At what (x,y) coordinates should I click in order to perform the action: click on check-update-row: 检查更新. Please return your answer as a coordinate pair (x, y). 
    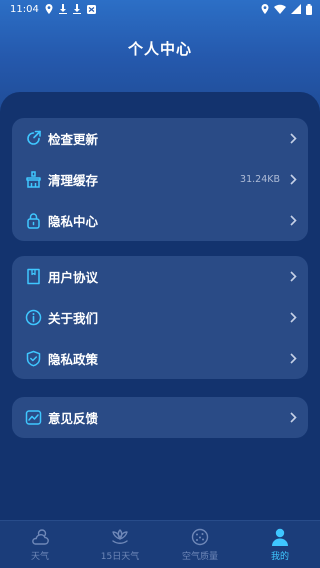
    Looking at the image, I should click on (160, 138).